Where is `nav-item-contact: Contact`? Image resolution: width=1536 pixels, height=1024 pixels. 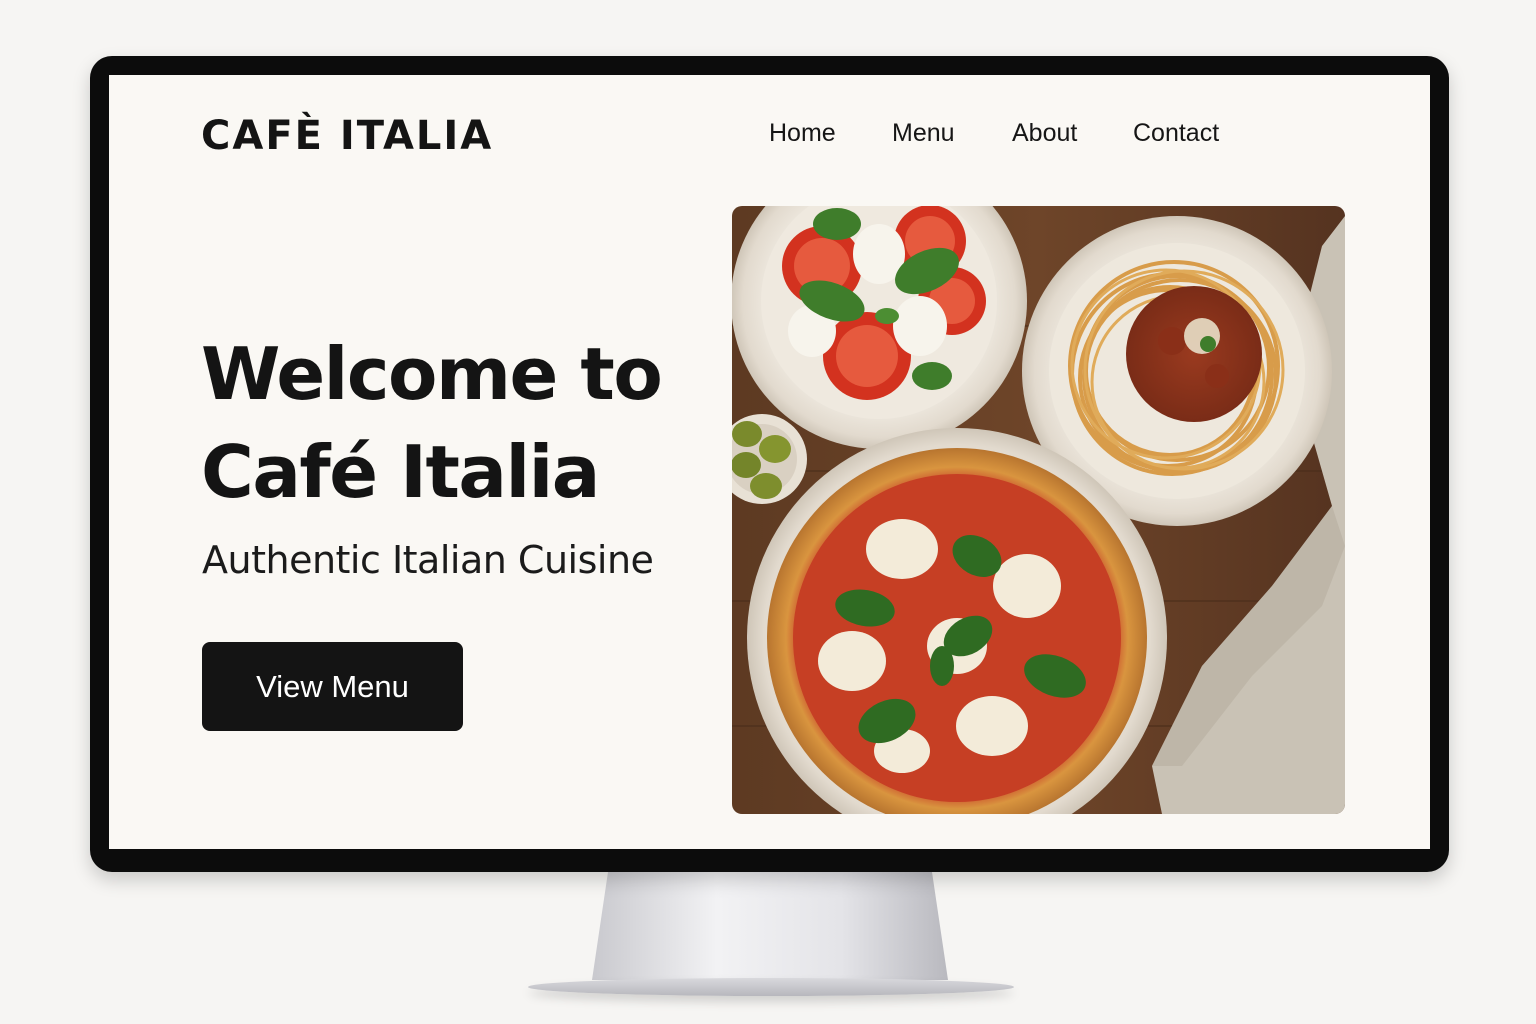
nav-item-contact: Contact is located at coordinates (1176, 133).